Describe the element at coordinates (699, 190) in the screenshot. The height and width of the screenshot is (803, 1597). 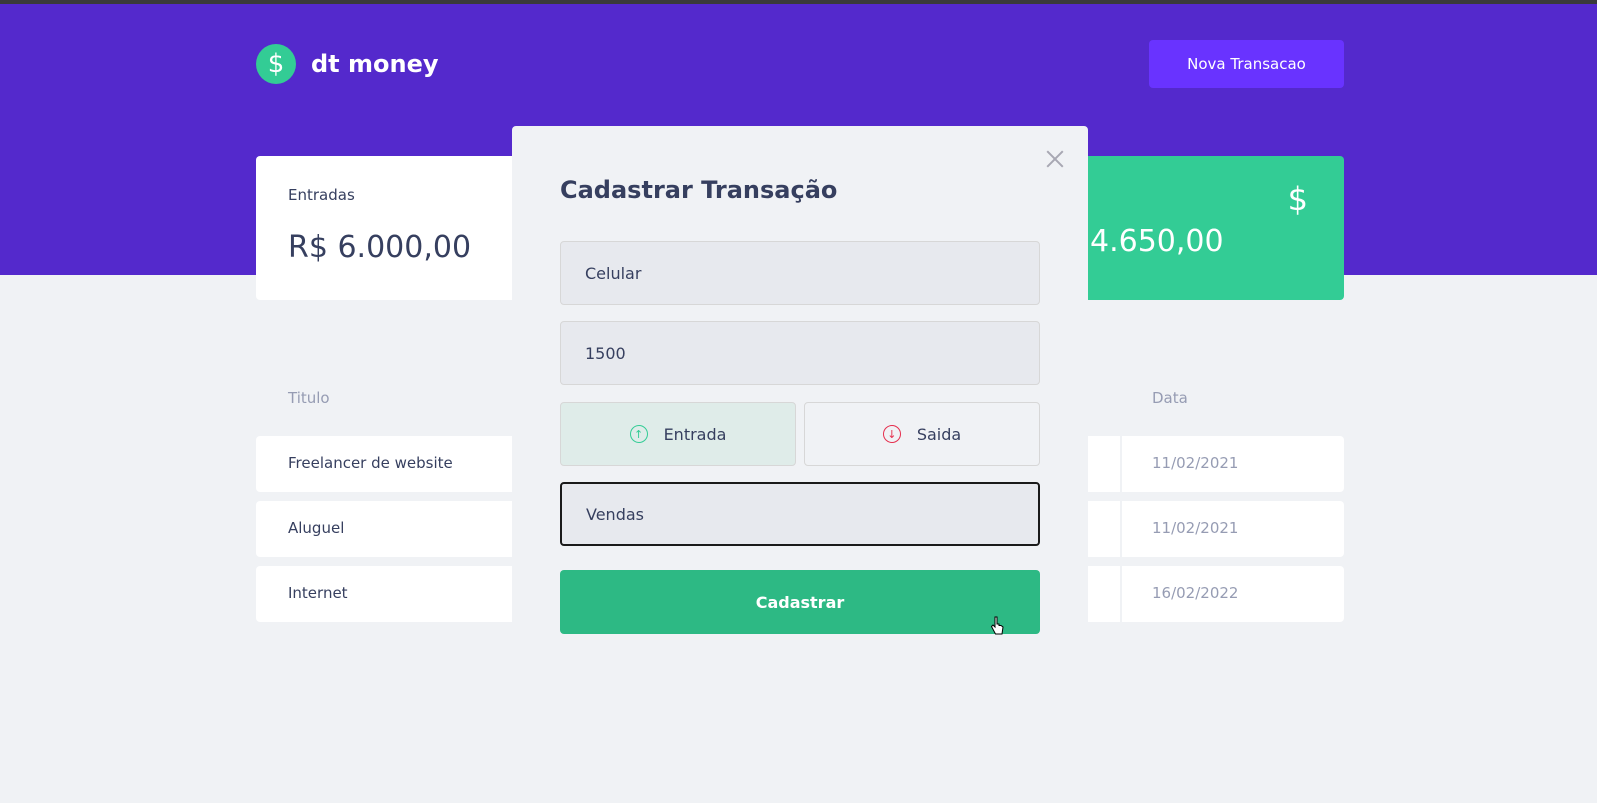
I see `modal-title: Cadastrar Transação` at that location.